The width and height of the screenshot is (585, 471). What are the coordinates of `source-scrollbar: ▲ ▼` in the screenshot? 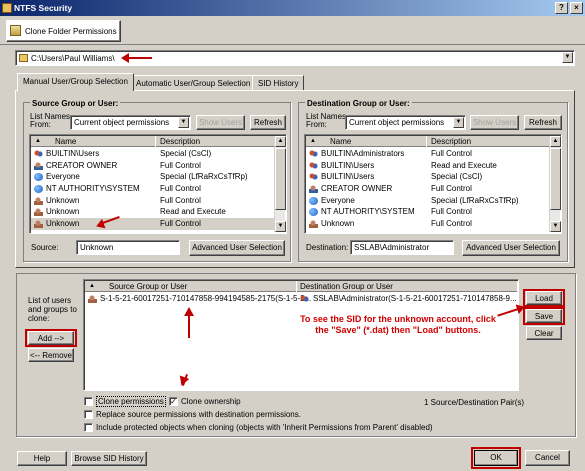 It's located at (280, 184).